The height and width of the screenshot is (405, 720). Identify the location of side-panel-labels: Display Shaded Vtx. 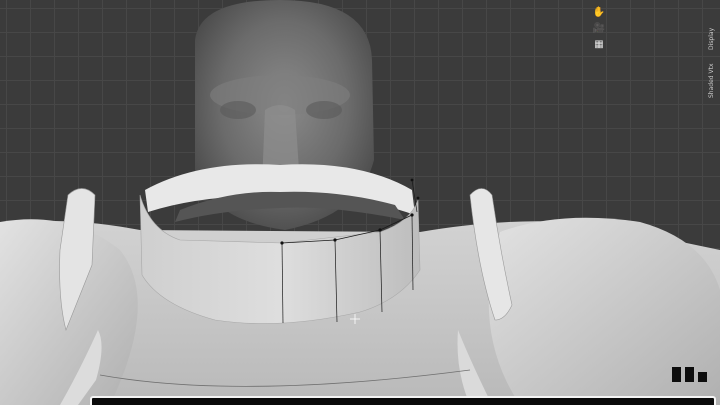
(714, 59).